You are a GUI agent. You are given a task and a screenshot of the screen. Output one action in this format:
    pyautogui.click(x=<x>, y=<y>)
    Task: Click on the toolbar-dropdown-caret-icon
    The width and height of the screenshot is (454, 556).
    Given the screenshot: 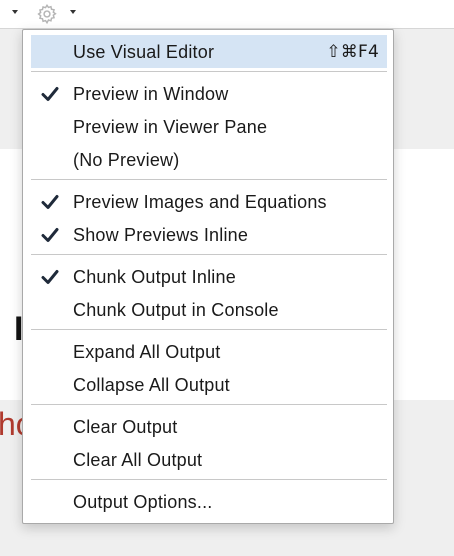 What is the action you would take?
    pyautogui.click(x=15, y=12)
    